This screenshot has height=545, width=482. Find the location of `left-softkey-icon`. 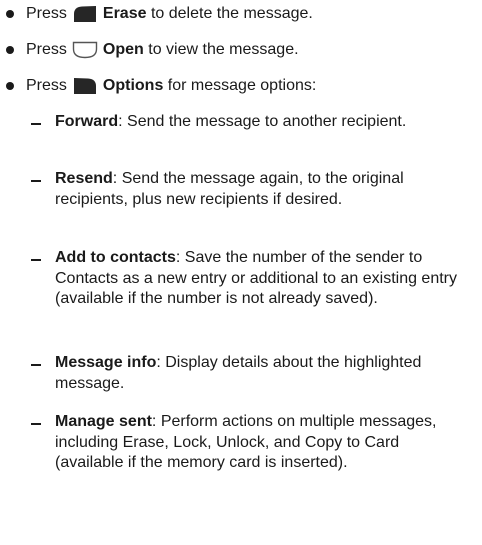

left-softkey-icon is located at coordinates (85, 14).